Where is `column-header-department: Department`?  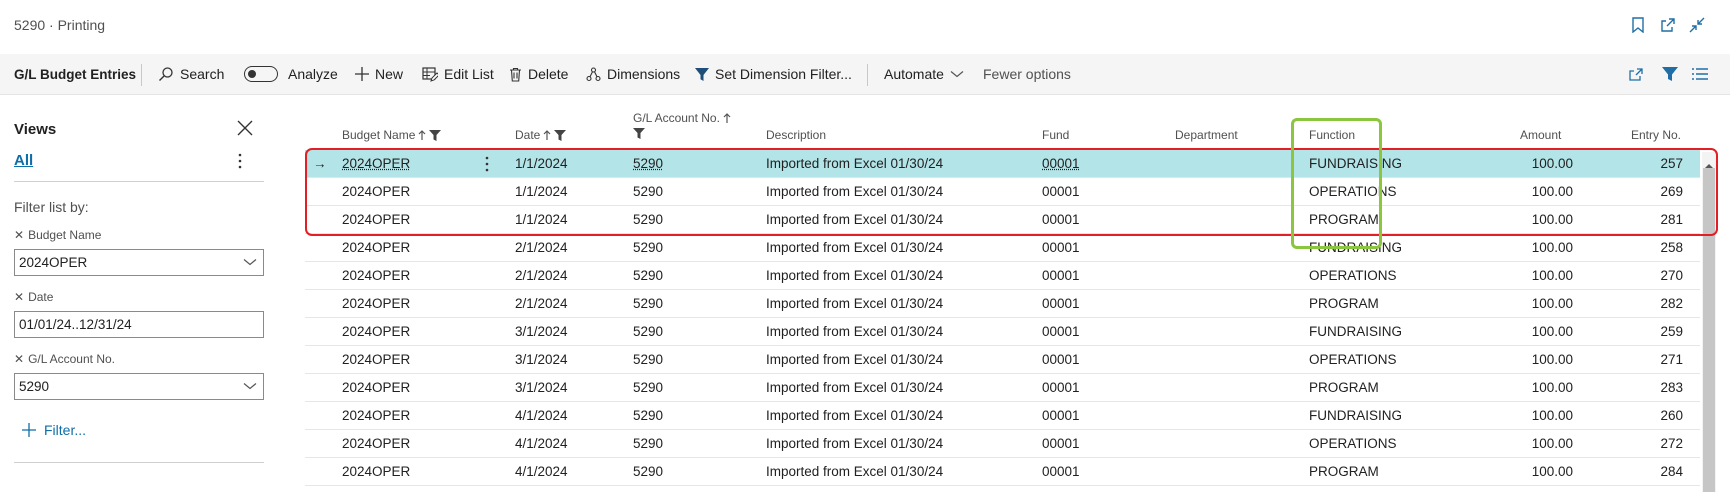 column-header-department: Department is located at coordinates (1206, 135).